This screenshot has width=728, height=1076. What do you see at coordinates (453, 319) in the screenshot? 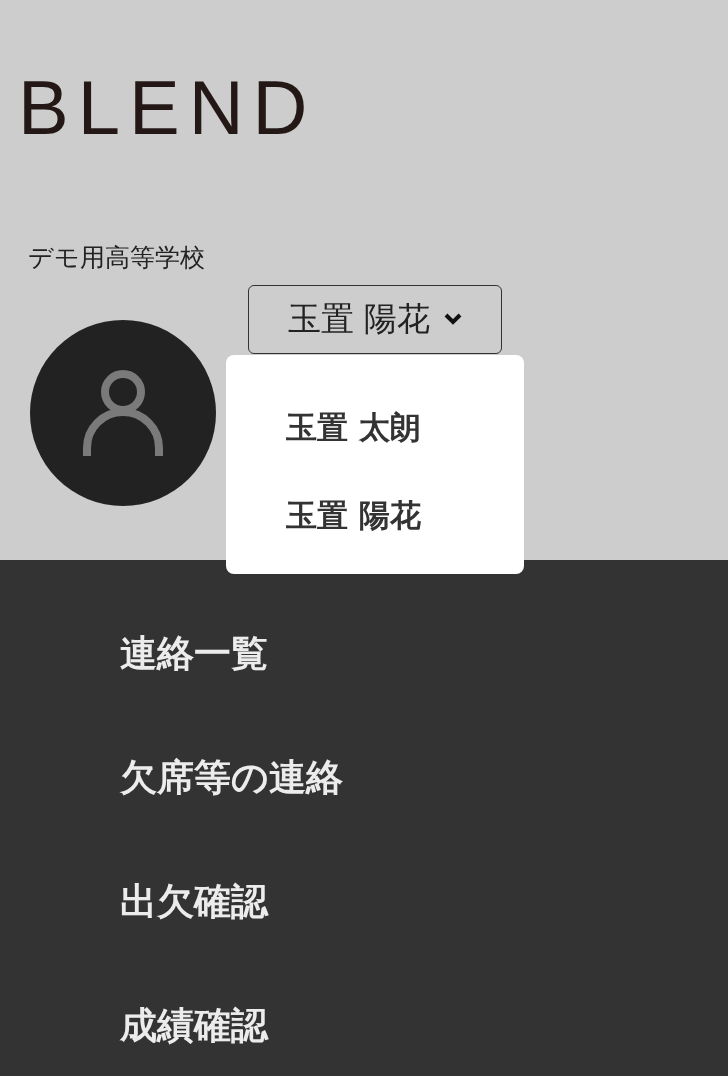
I see `chevron-down-icon` at bounding box center [453, 319].